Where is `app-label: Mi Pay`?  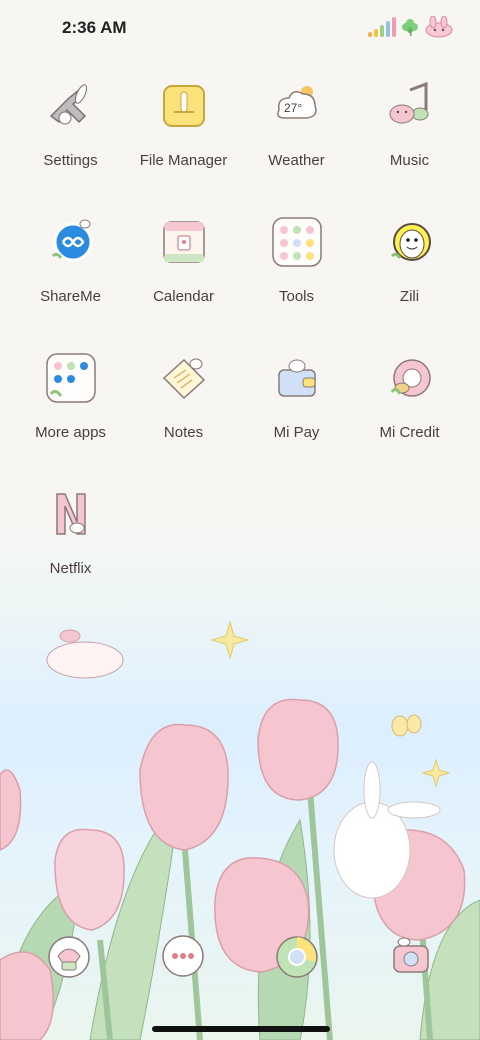 app-label: Mi Pay is located at coordinates (296, 432).